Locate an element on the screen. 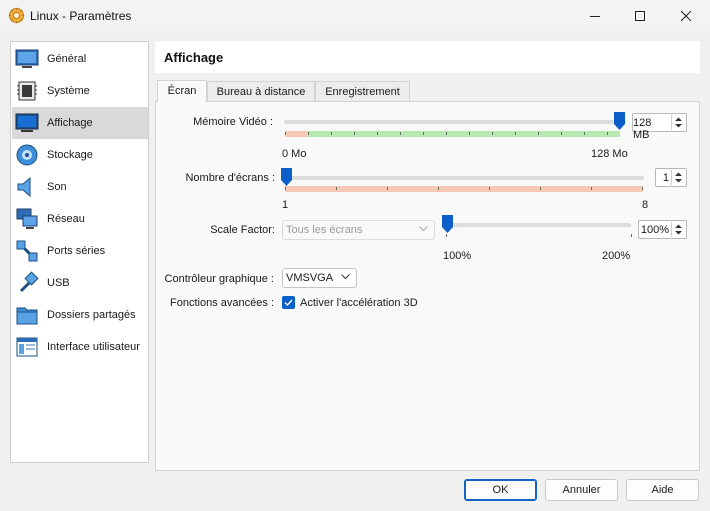 The width and height of the screenshot is (710, 511). scale-factor-slider-handle is located at coordinates (447, 224).